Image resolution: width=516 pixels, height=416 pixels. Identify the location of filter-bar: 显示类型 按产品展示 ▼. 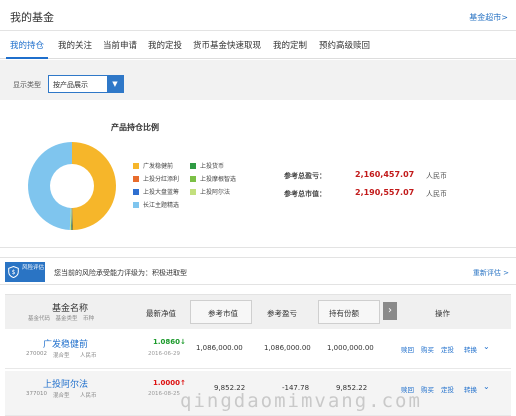
(258, 80).